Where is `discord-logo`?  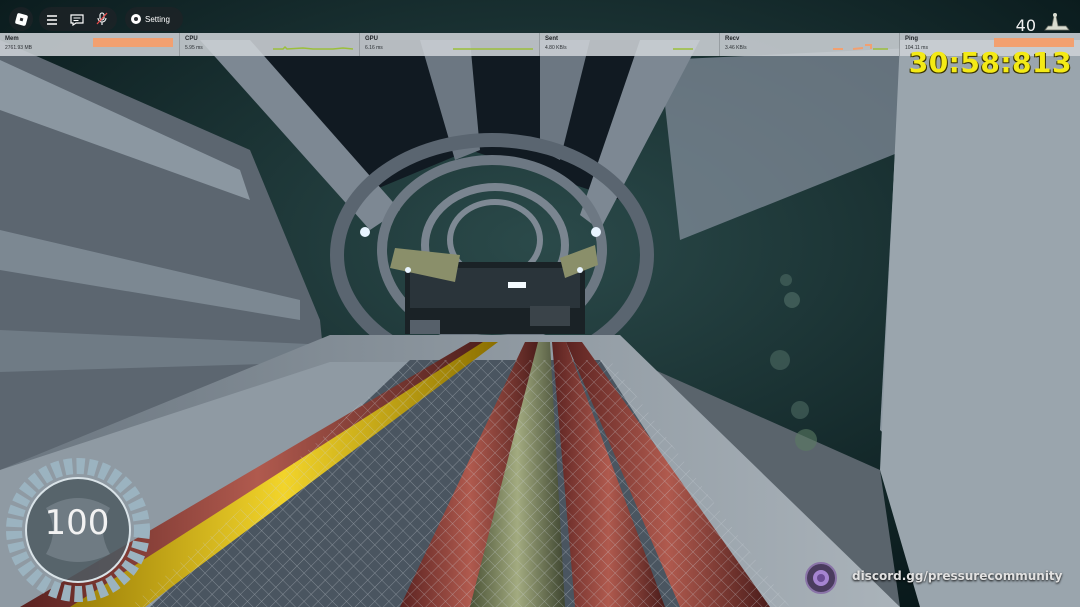
discord-logo is located at coordinates (821, 578).